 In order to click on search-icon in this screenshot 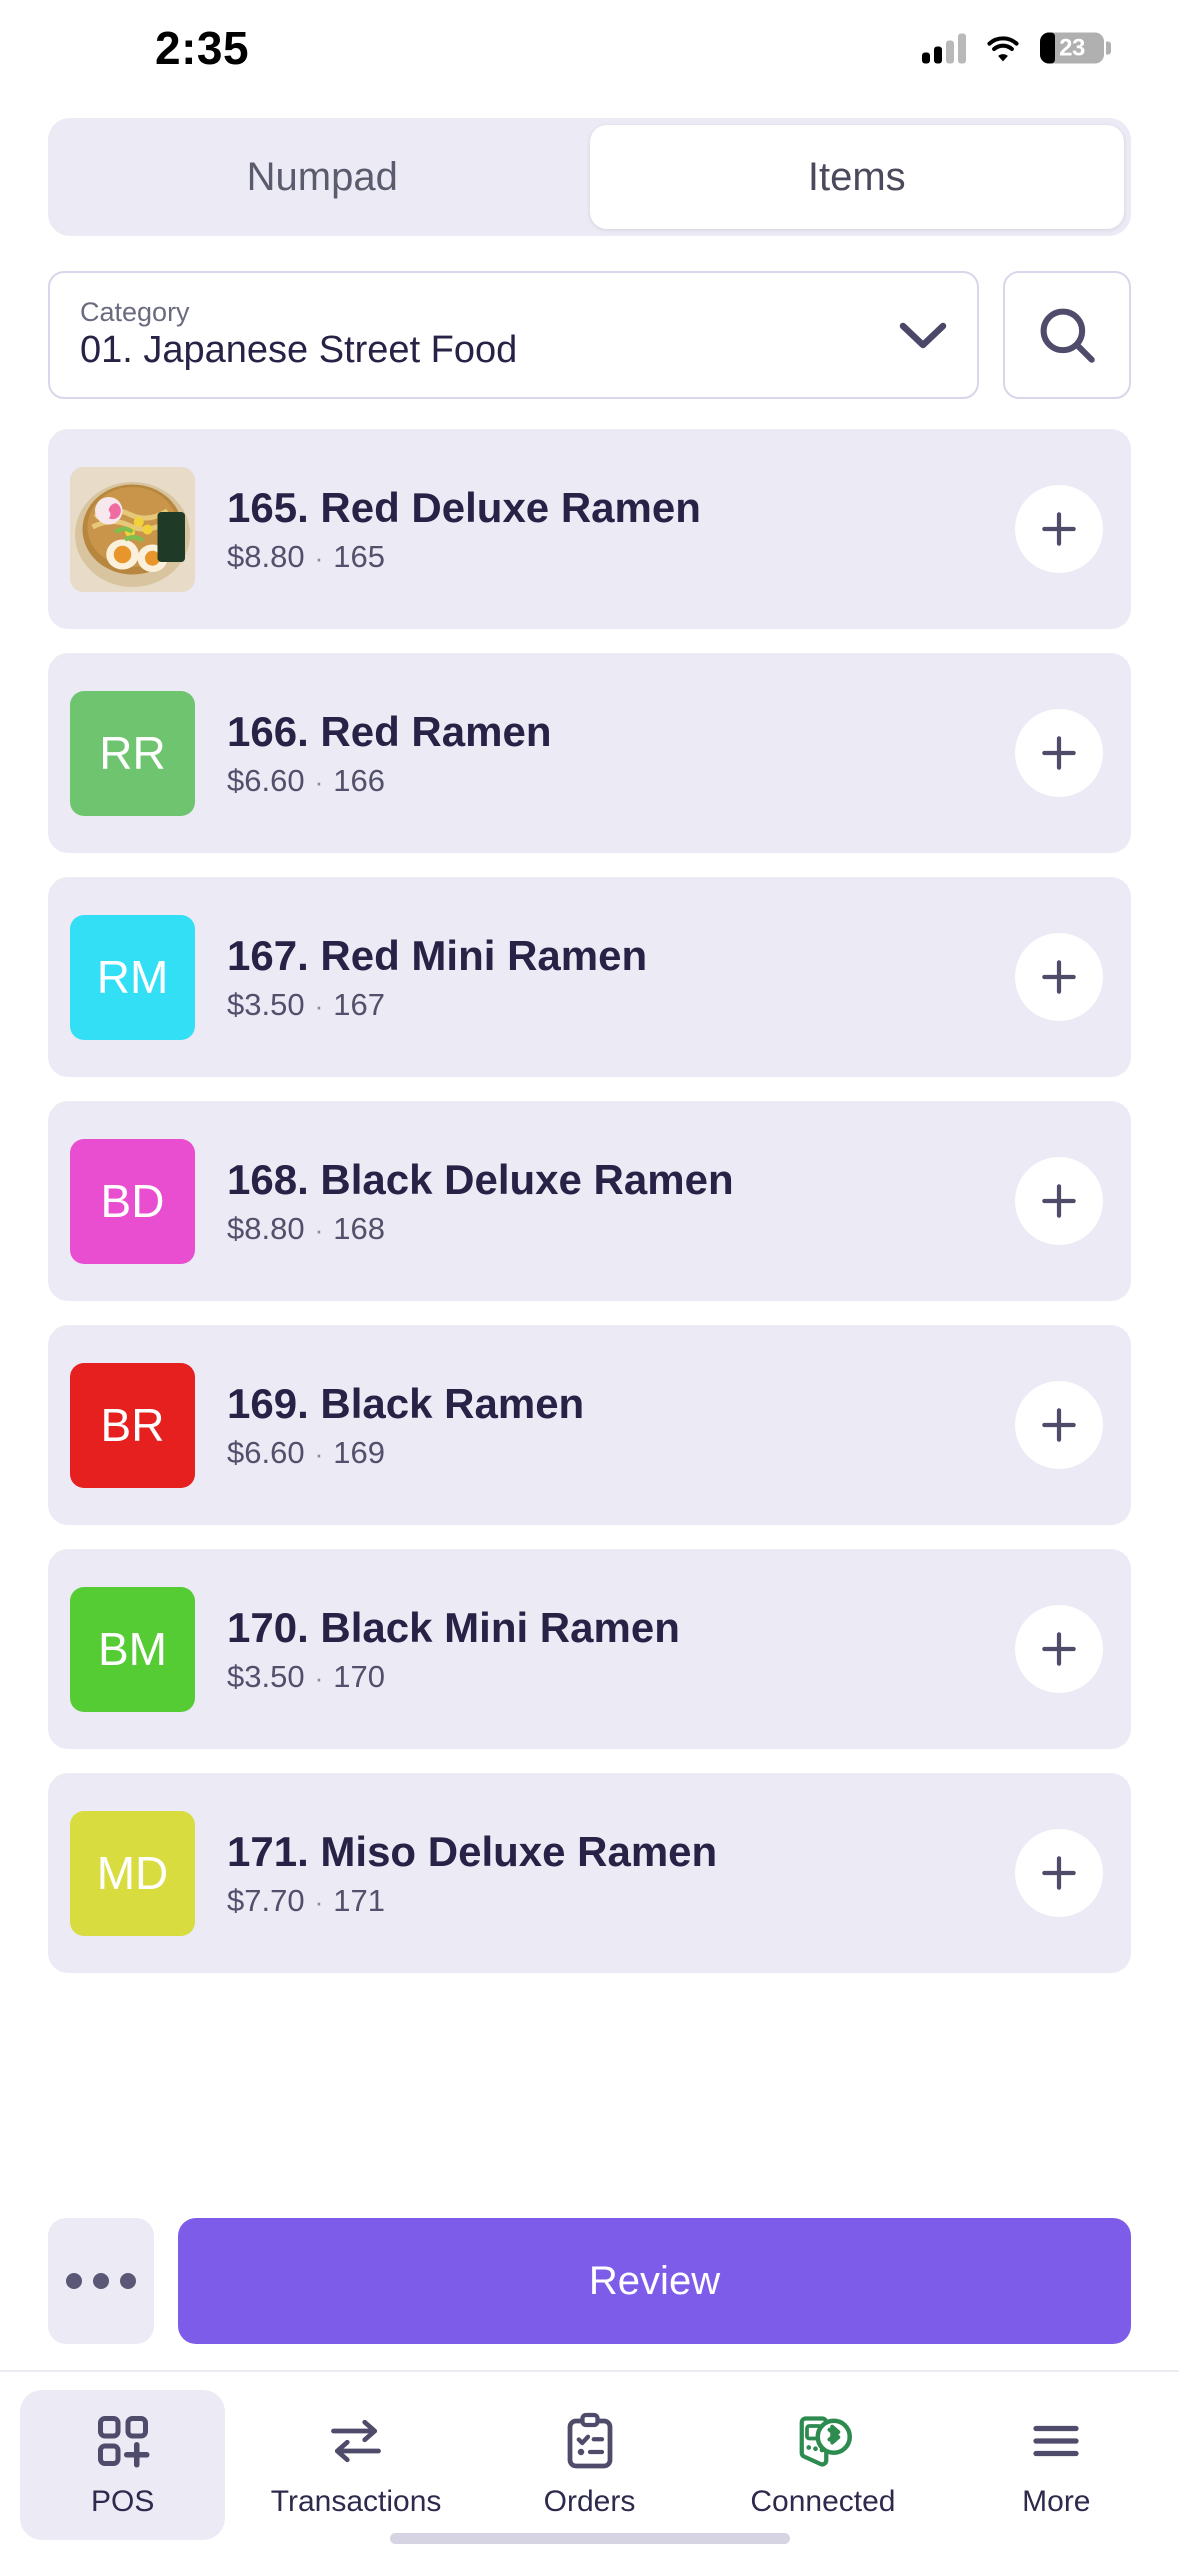, I will do `click(1067, 335)`.